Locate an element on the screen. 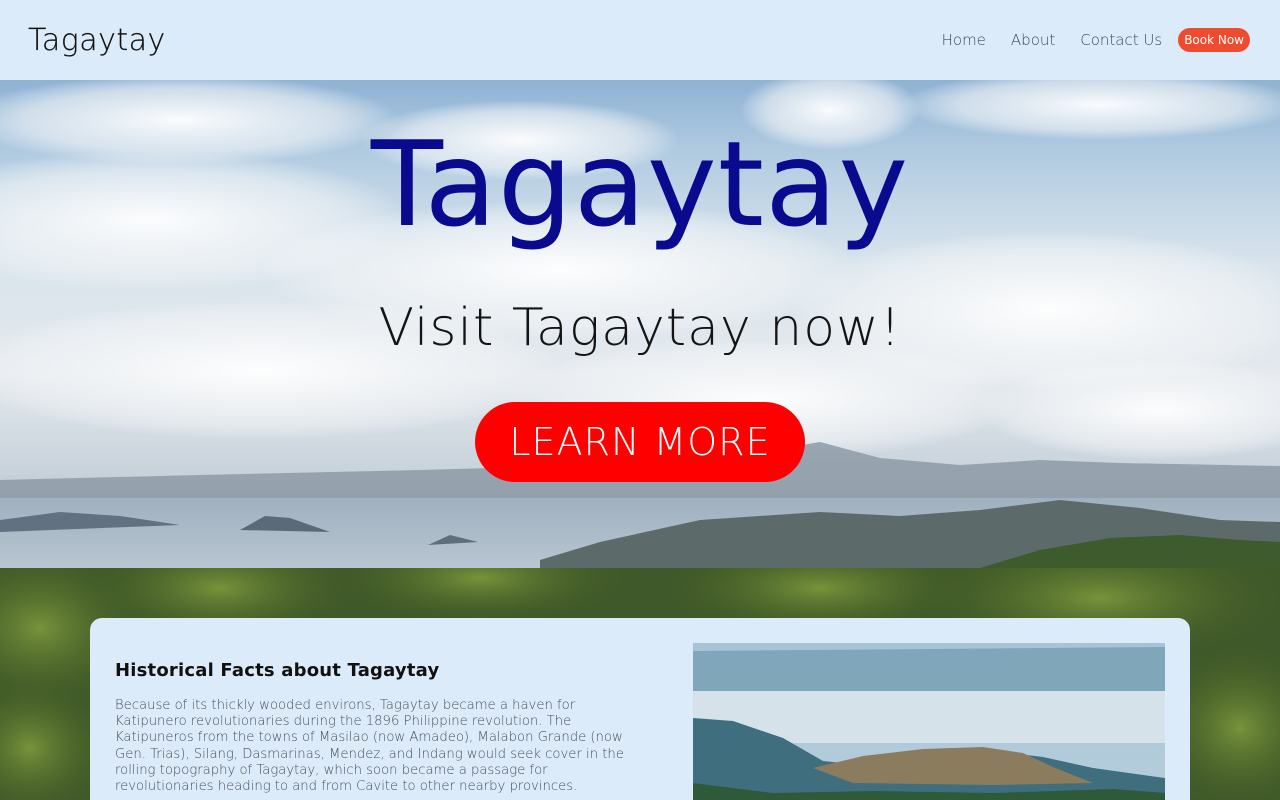 Image resolution: width=1280 pixels, height=800 pixels. nav-link-about: About is located at coordinates (1033, 40).